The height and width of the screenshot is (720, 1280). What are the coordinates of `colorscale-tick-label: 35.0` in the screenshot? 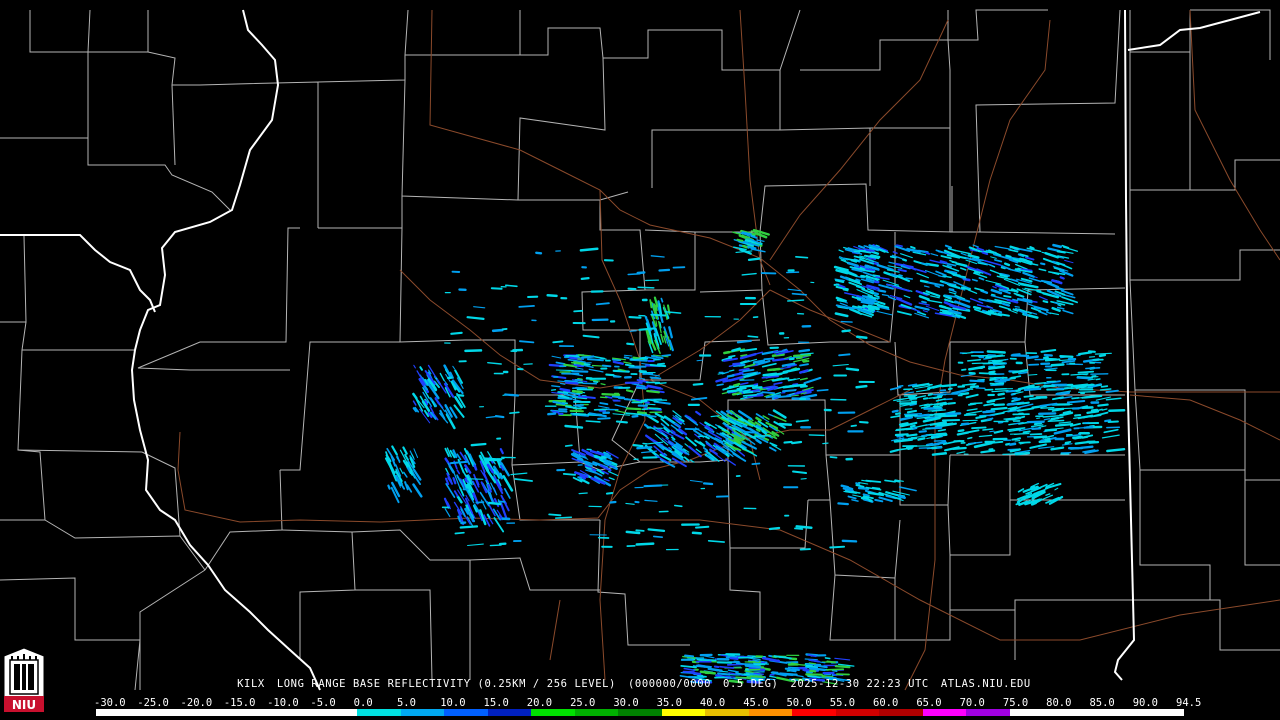 It's located at (669, 703).